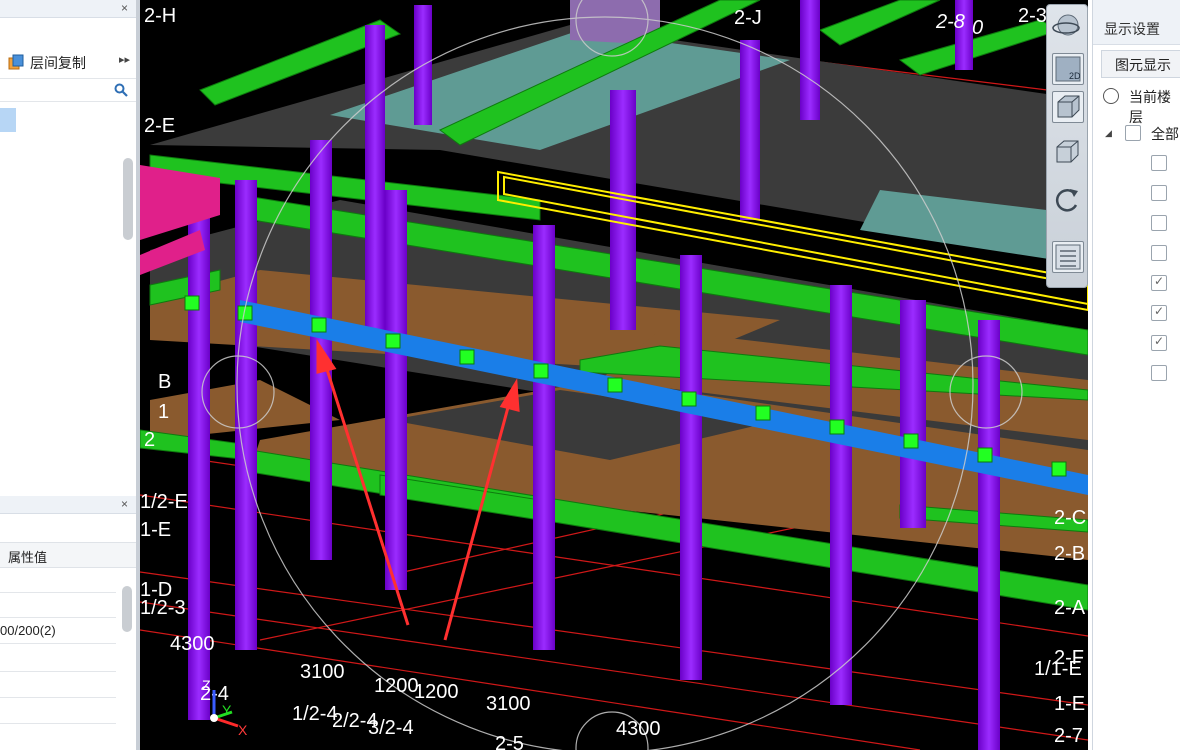  Describe the element at coordinates (16, 62) in the screenshot. I see `floor-copy-icon` at that location.